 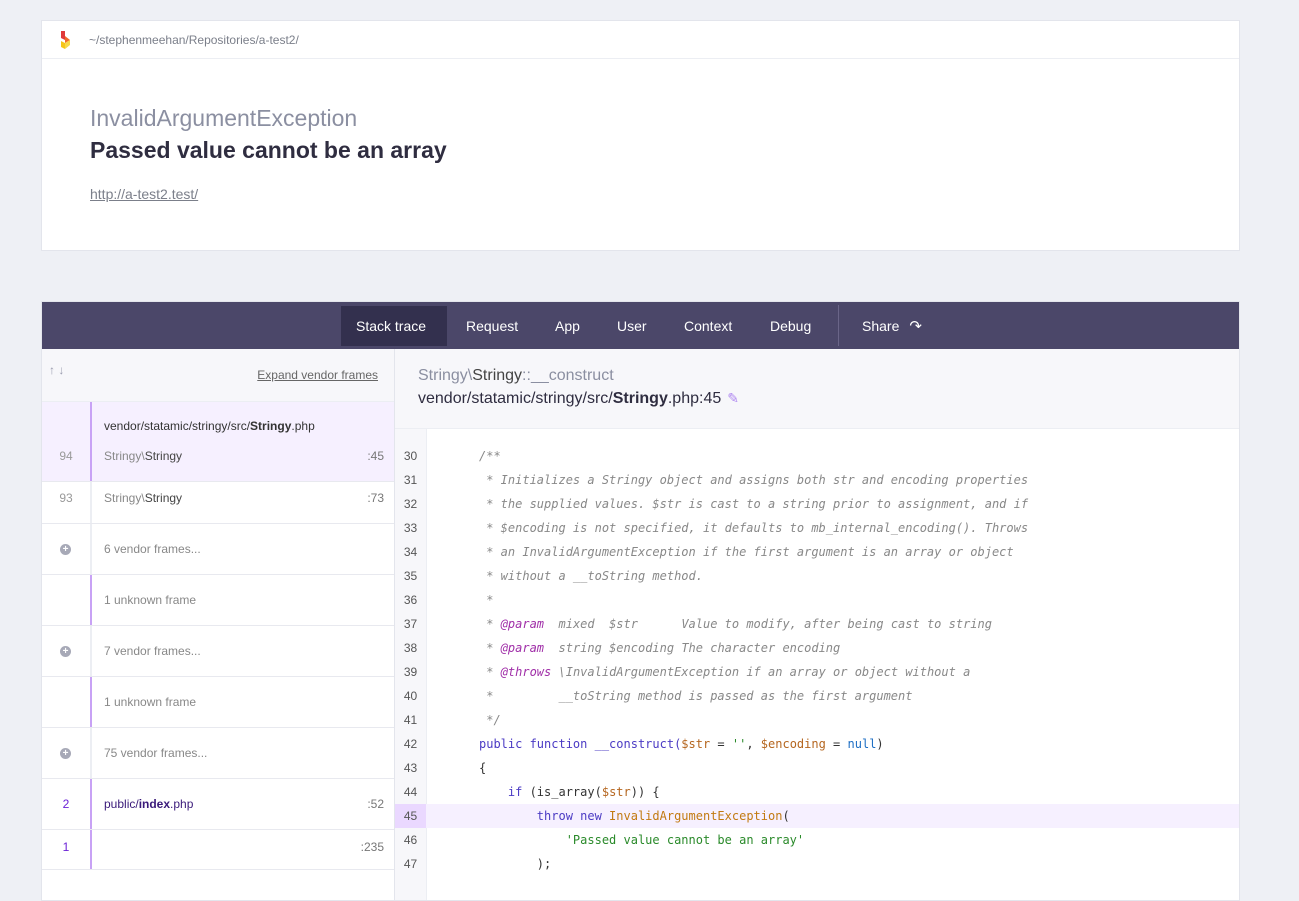 I want to click on code-line: 41 */, so click(x=452, y=720).